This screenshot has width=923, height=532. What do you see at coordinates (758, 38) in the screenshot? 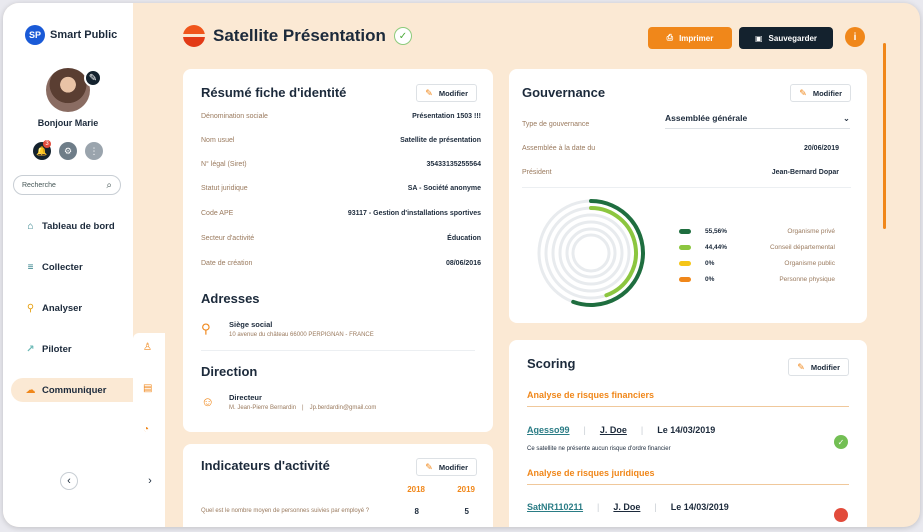
I see `save-icon: ▣` at bounding box center [758, 38].